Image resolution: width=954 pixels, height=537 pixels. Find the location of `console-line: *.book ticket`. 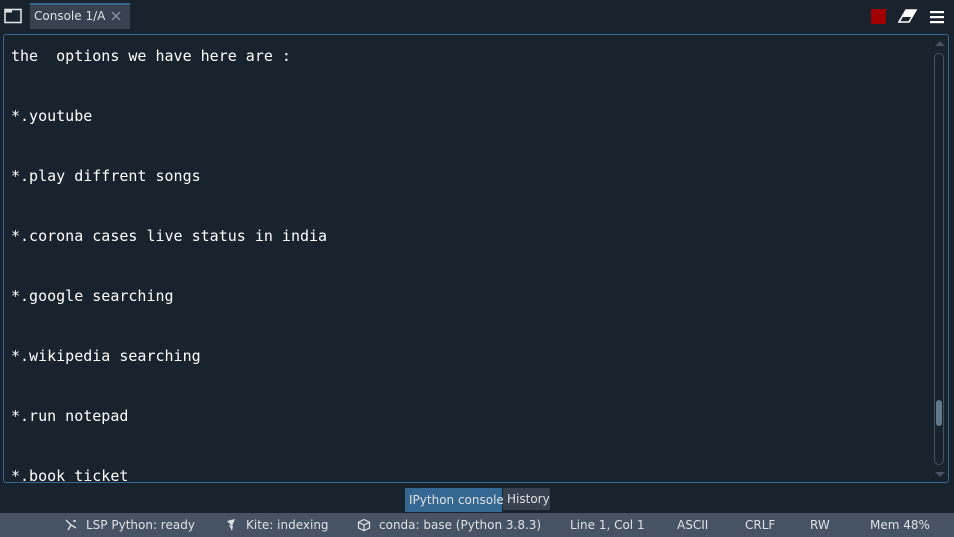

console-line: *.book ticket is located at coordinates (70, 475).